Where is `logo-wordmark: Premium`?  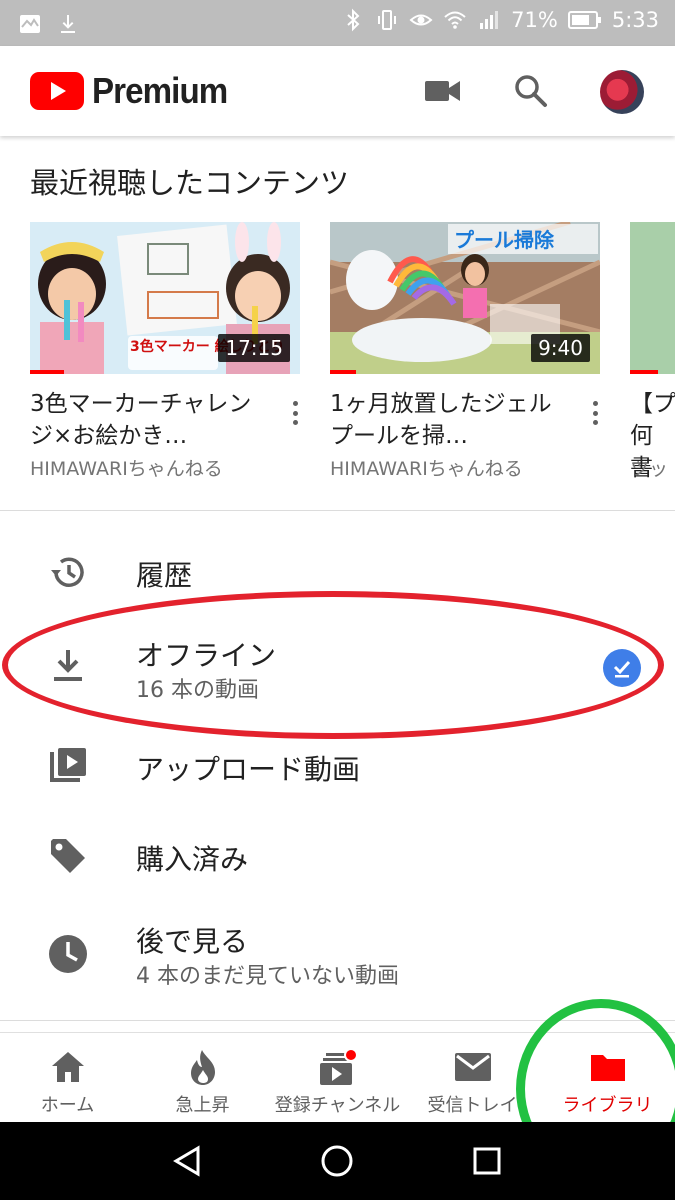 logo-wordmark: Premium is located at coordinates (160, 90).